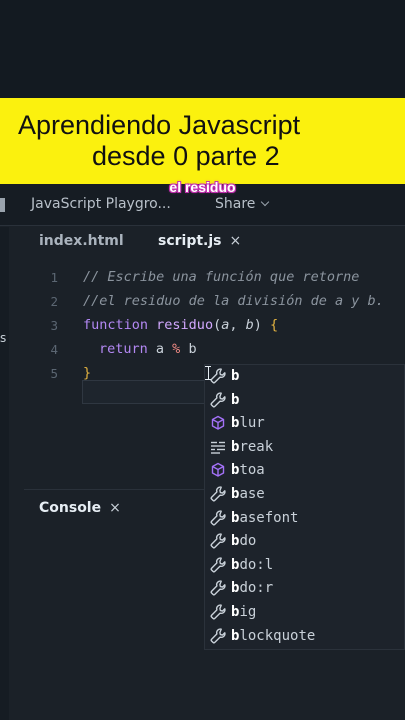 The image size is (405, 720). What do you see at coordinates (236, 241) in the screenshot?
I see `close-tab-icon: ×` at bounding box center [236, 241].